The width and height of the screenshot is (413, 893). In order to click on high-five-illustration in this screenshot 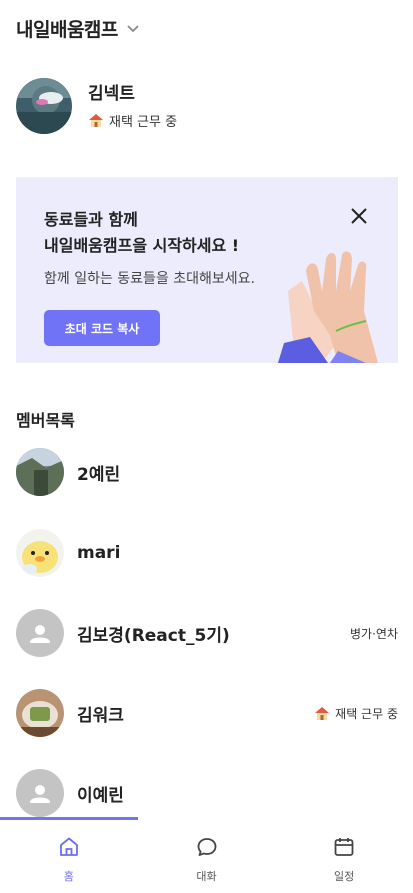, I will do `click(328, 307)`.